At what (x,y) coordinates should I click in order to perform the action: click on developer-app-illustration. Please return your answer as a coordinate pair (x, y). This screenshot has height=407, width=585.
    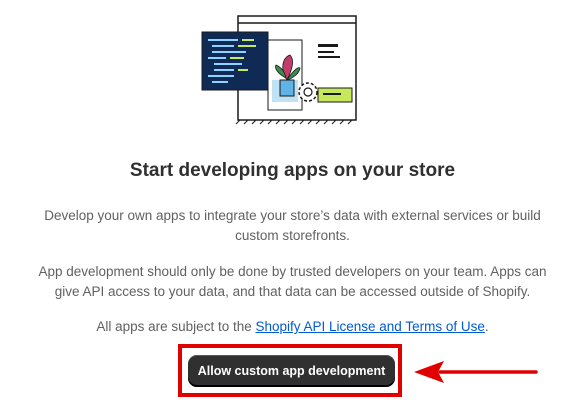
    Looking at the image, I should click on (279, 70).